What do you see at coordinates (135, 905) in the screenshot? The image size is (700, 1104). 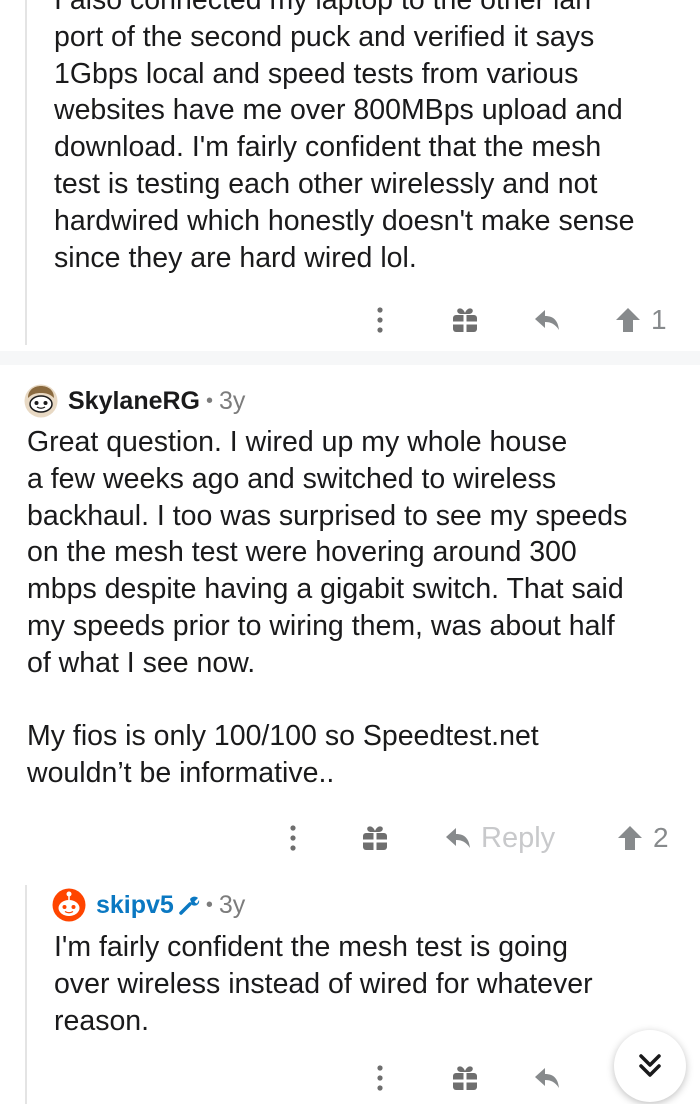 I see `comment-author: skipv5` at bounding box center [135, 905].